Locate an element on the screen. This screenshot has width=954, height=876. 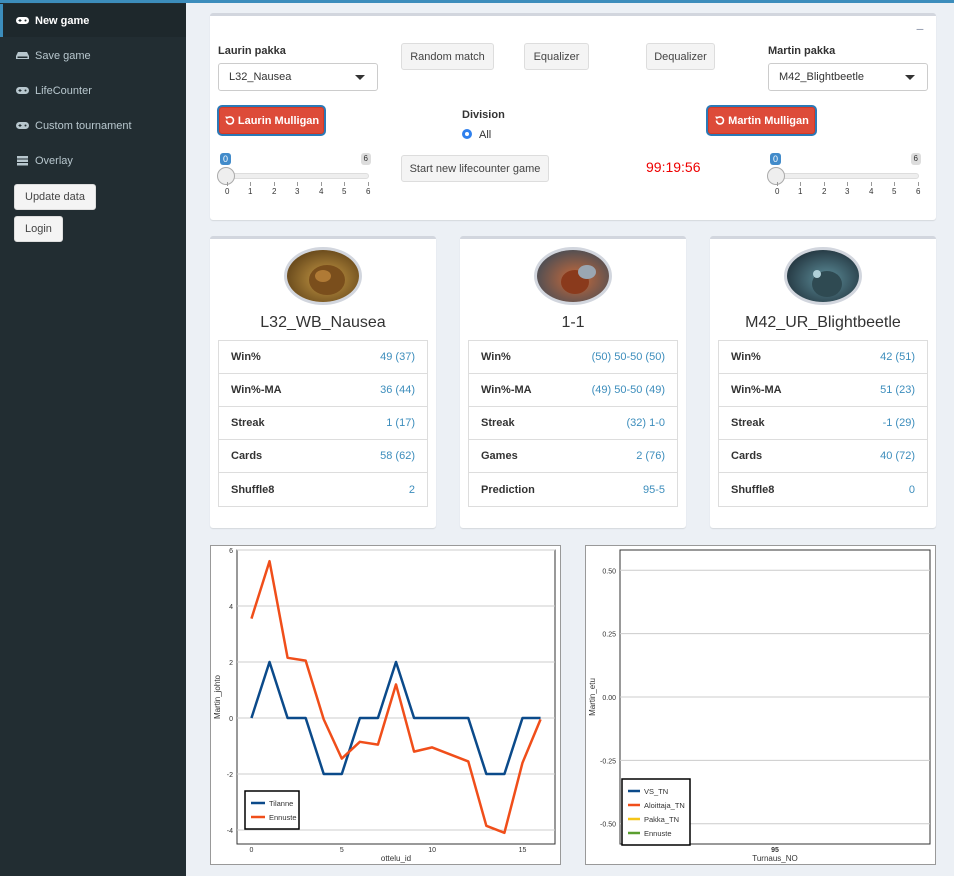
martin-slider: 0 6 0 1 2 3 4 5 6 is located at coordinates (844, 175).